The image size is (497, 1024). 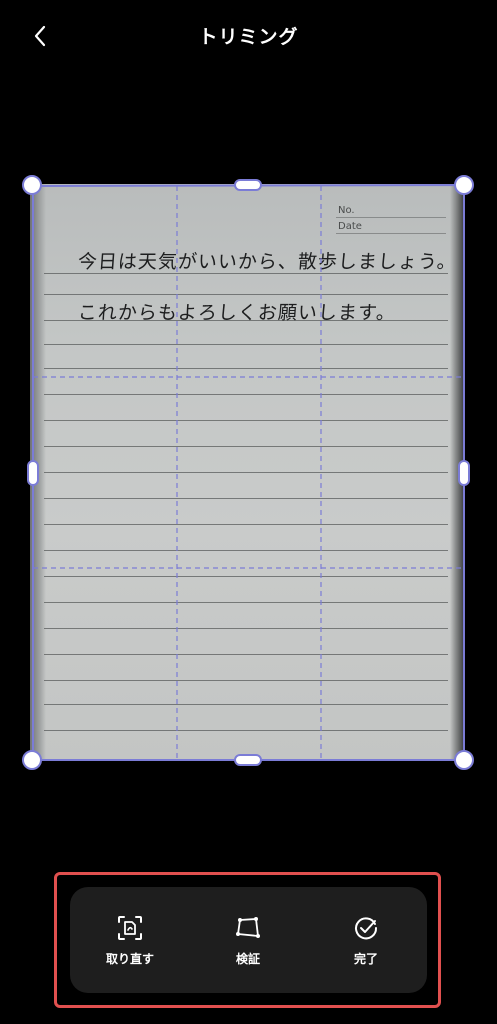 What do you see at coordinates (366, 928) in the screenshot?
I see `check-circle-icon` at bounding box center [366, 928].